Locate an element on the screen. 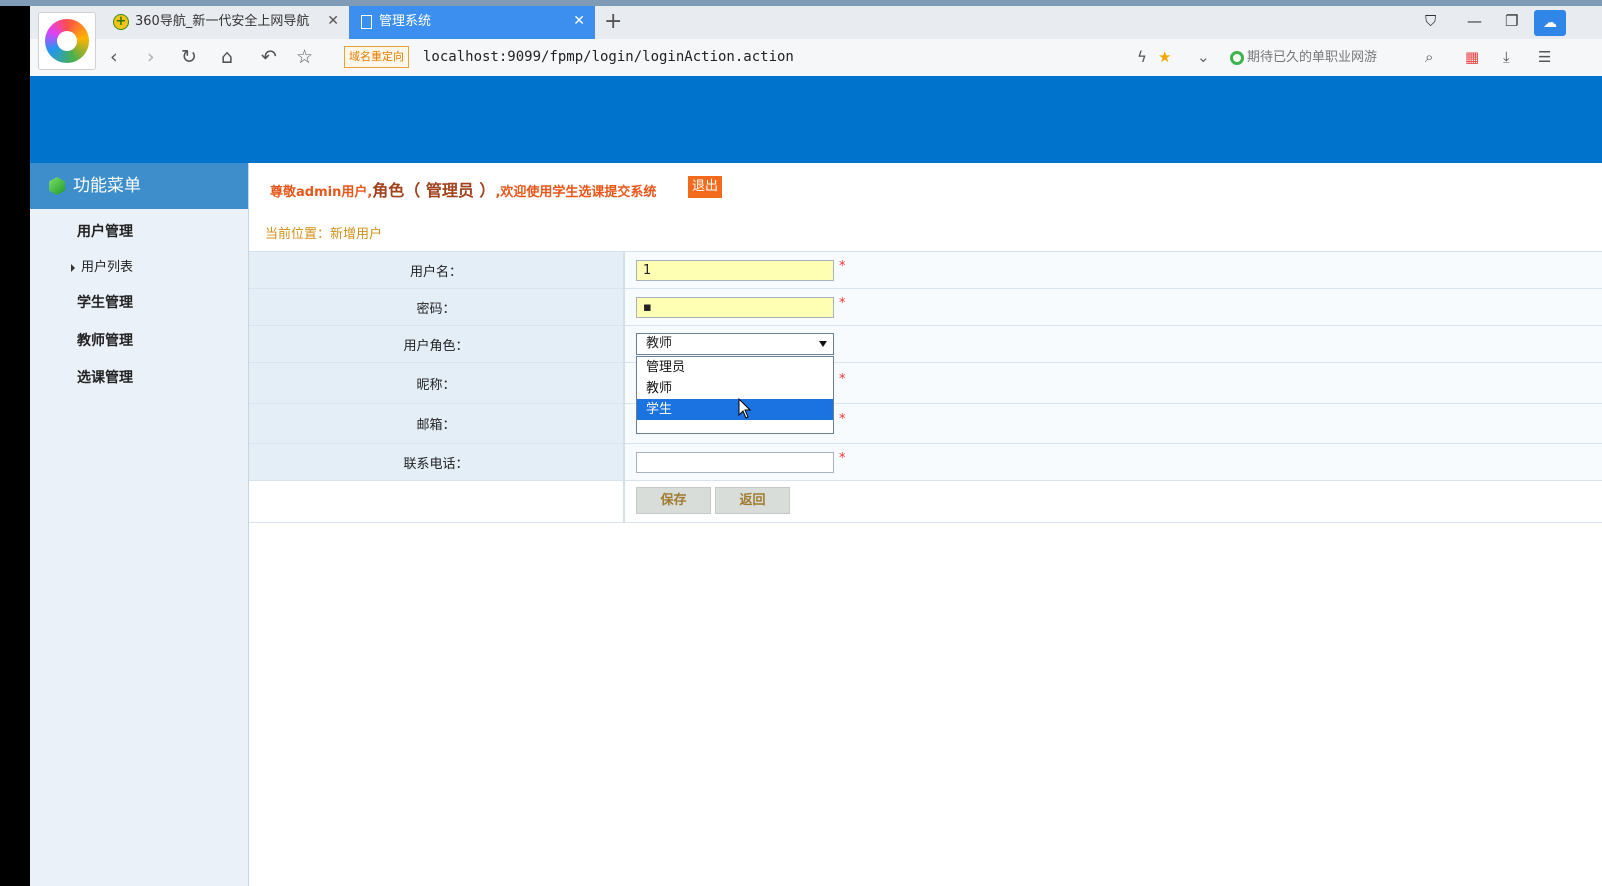 This screenshot has height=886, width=1602. sidebar-item-course-management: 选课管理 is located at coordinates (105, 377).